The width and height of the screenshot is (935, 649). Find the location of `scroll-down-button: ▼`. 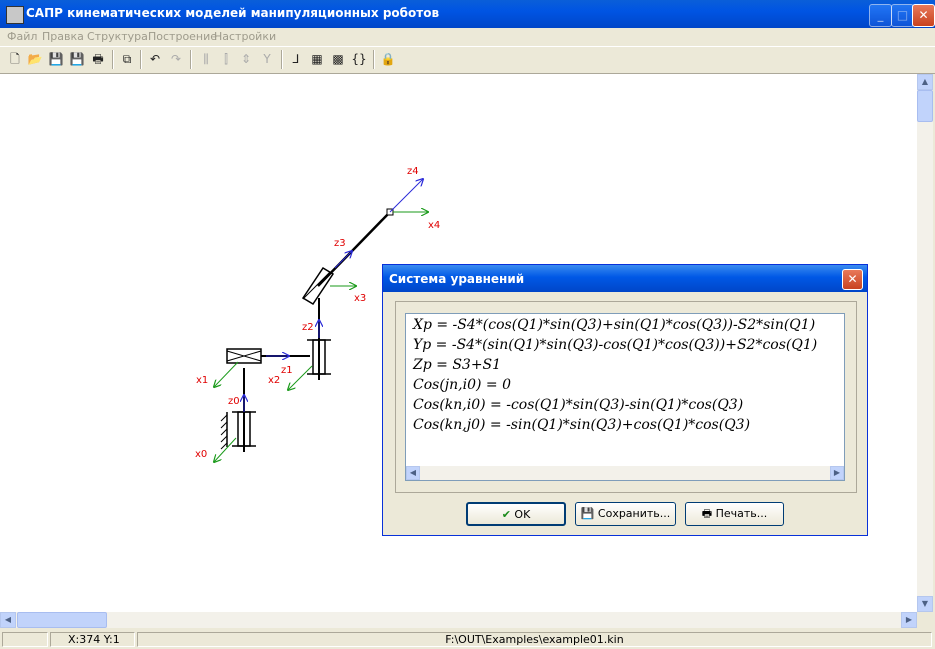

scroll-down-button: ▼ is located at coordinates (925, 604).